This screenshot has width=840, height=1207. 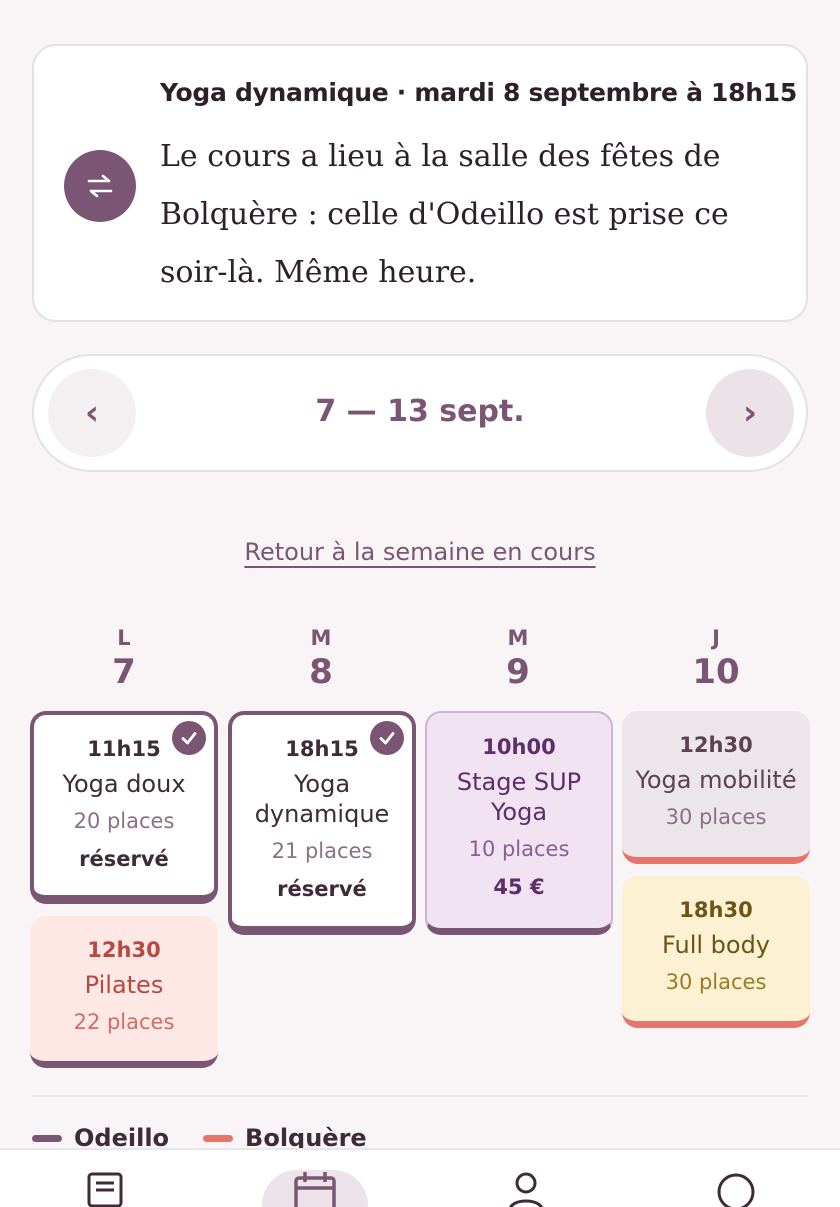 What do you see at coordinates (124, 985) in the screenshot?
I see `class-name: Pilates` at bounding box center [124, 985].